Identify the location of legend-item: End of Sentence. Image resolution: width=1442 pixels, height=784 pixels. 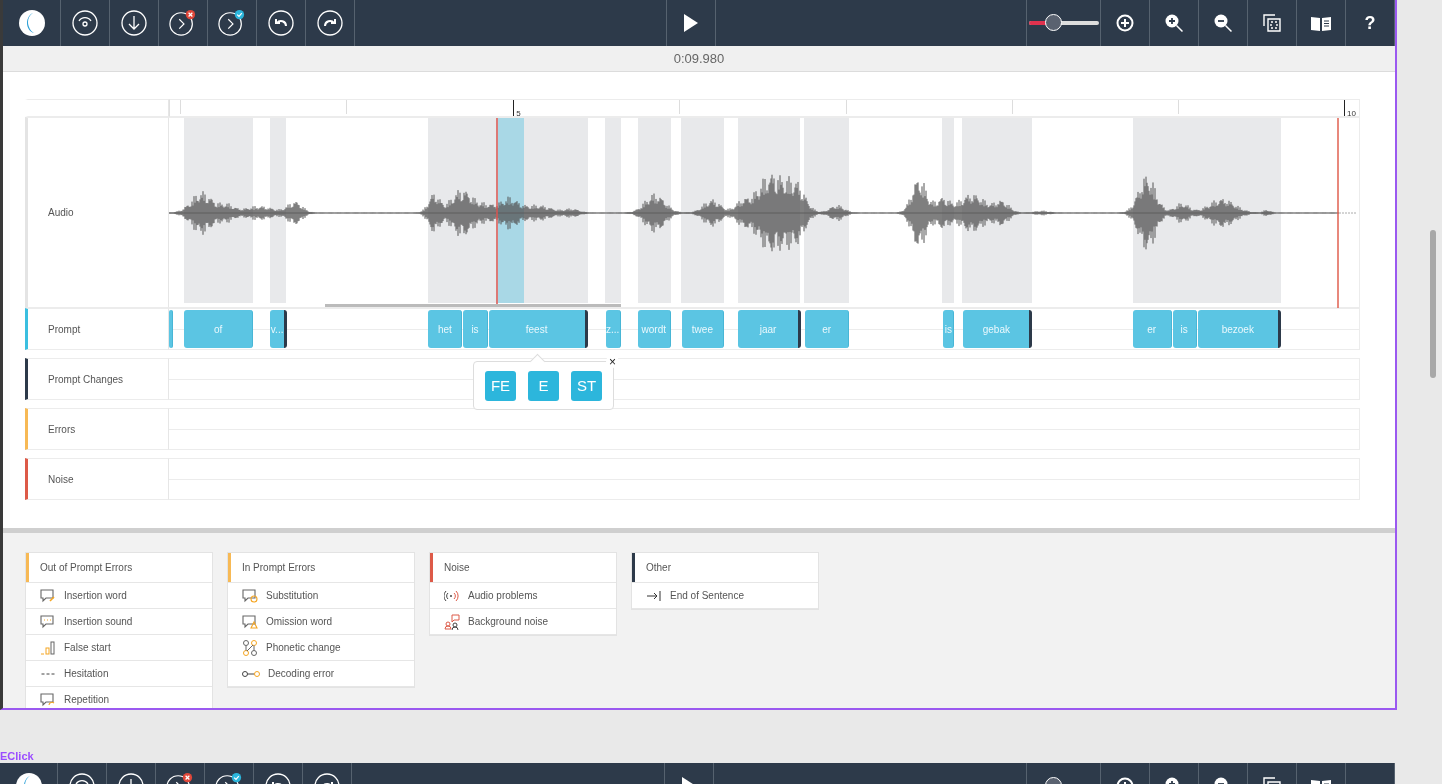
(725, 596).